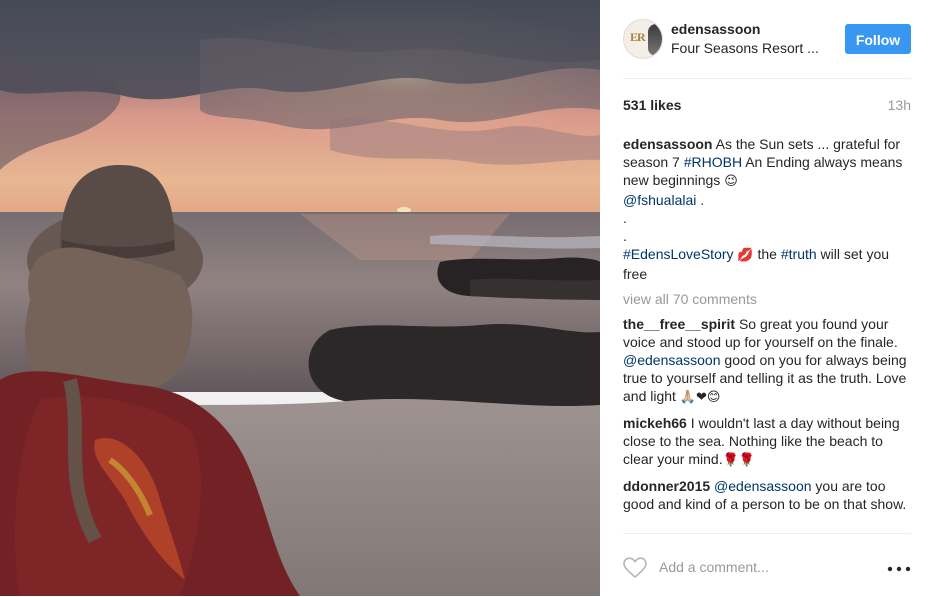  I want to click on likes-count: 531 likes, so click(652, 105).